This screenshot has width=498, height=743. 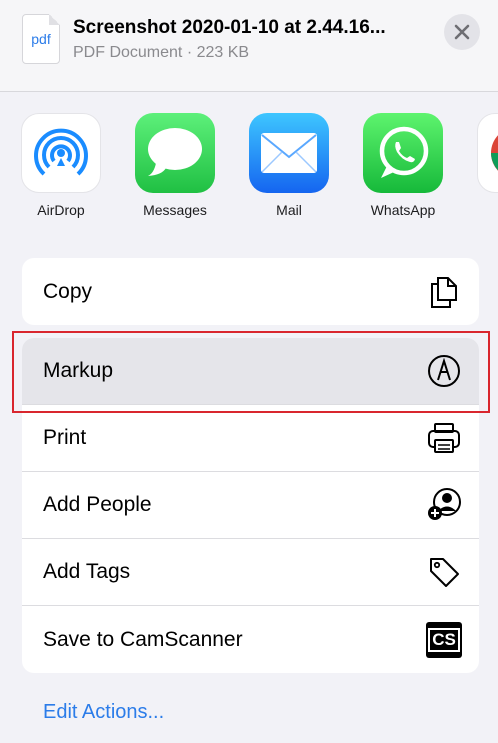 What do you see at coordinates (250, 371) in the screenshot?
I see `action-markup: Markup` at bounding box center [250, 371].